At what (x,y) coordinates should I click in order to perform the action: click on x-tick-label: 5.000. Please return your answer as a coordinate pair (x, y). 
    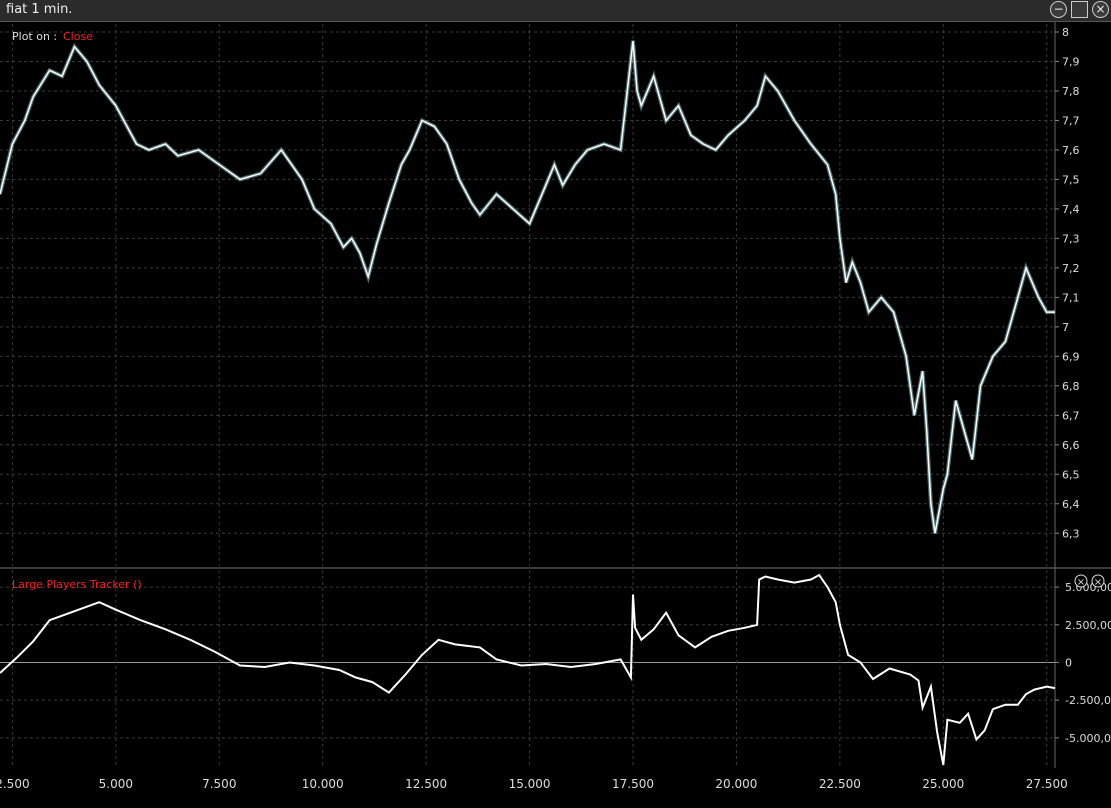
    Looking at the image, I should click on (116, 784).